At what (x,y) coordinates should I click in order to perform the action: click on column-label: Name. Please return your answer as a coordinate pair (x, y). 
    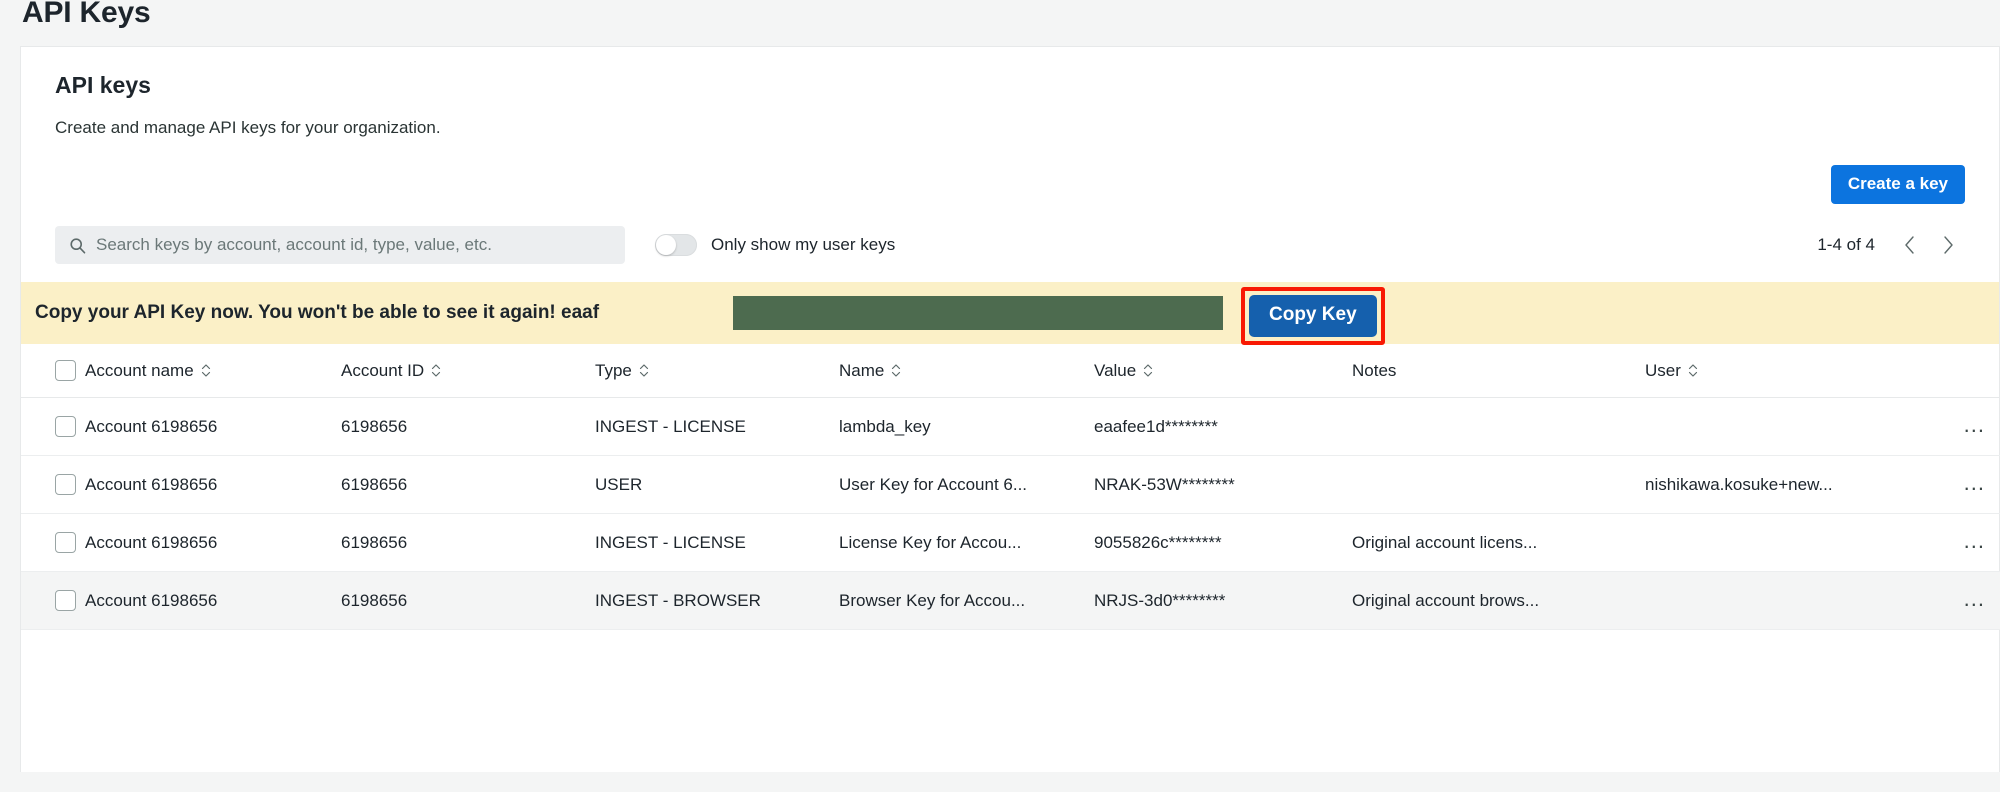
    Looking at the image, I should click on (862, 370).